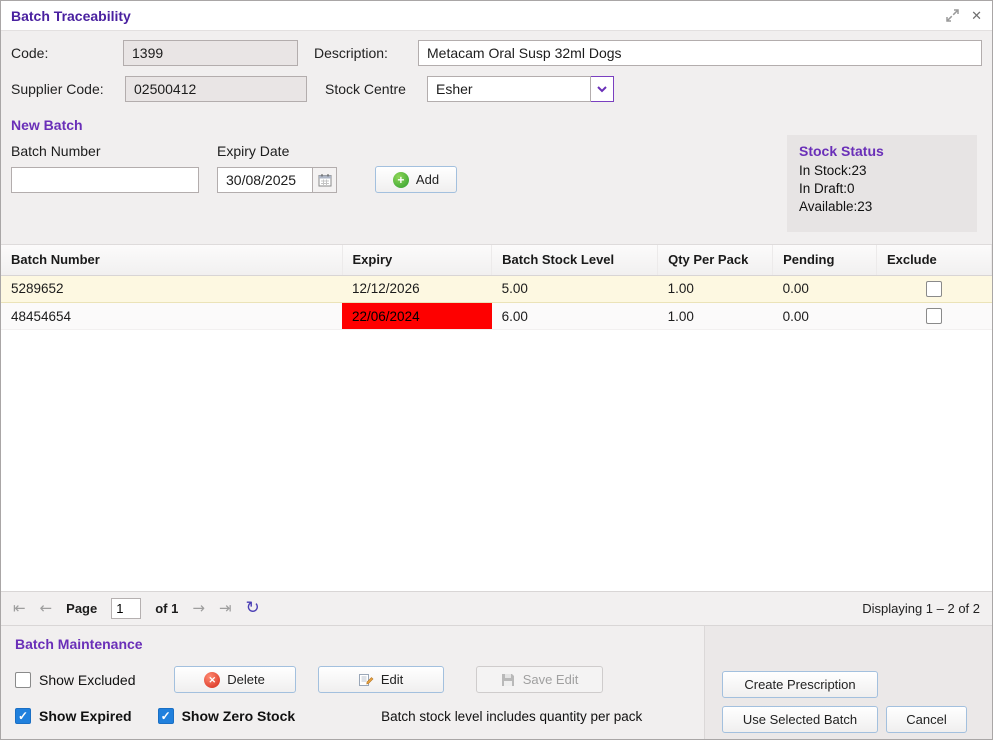 The image size is (993, 740). Describe the element at coordinates (212, 679) in the screenshot. I see `delete-x-icon` at that location.